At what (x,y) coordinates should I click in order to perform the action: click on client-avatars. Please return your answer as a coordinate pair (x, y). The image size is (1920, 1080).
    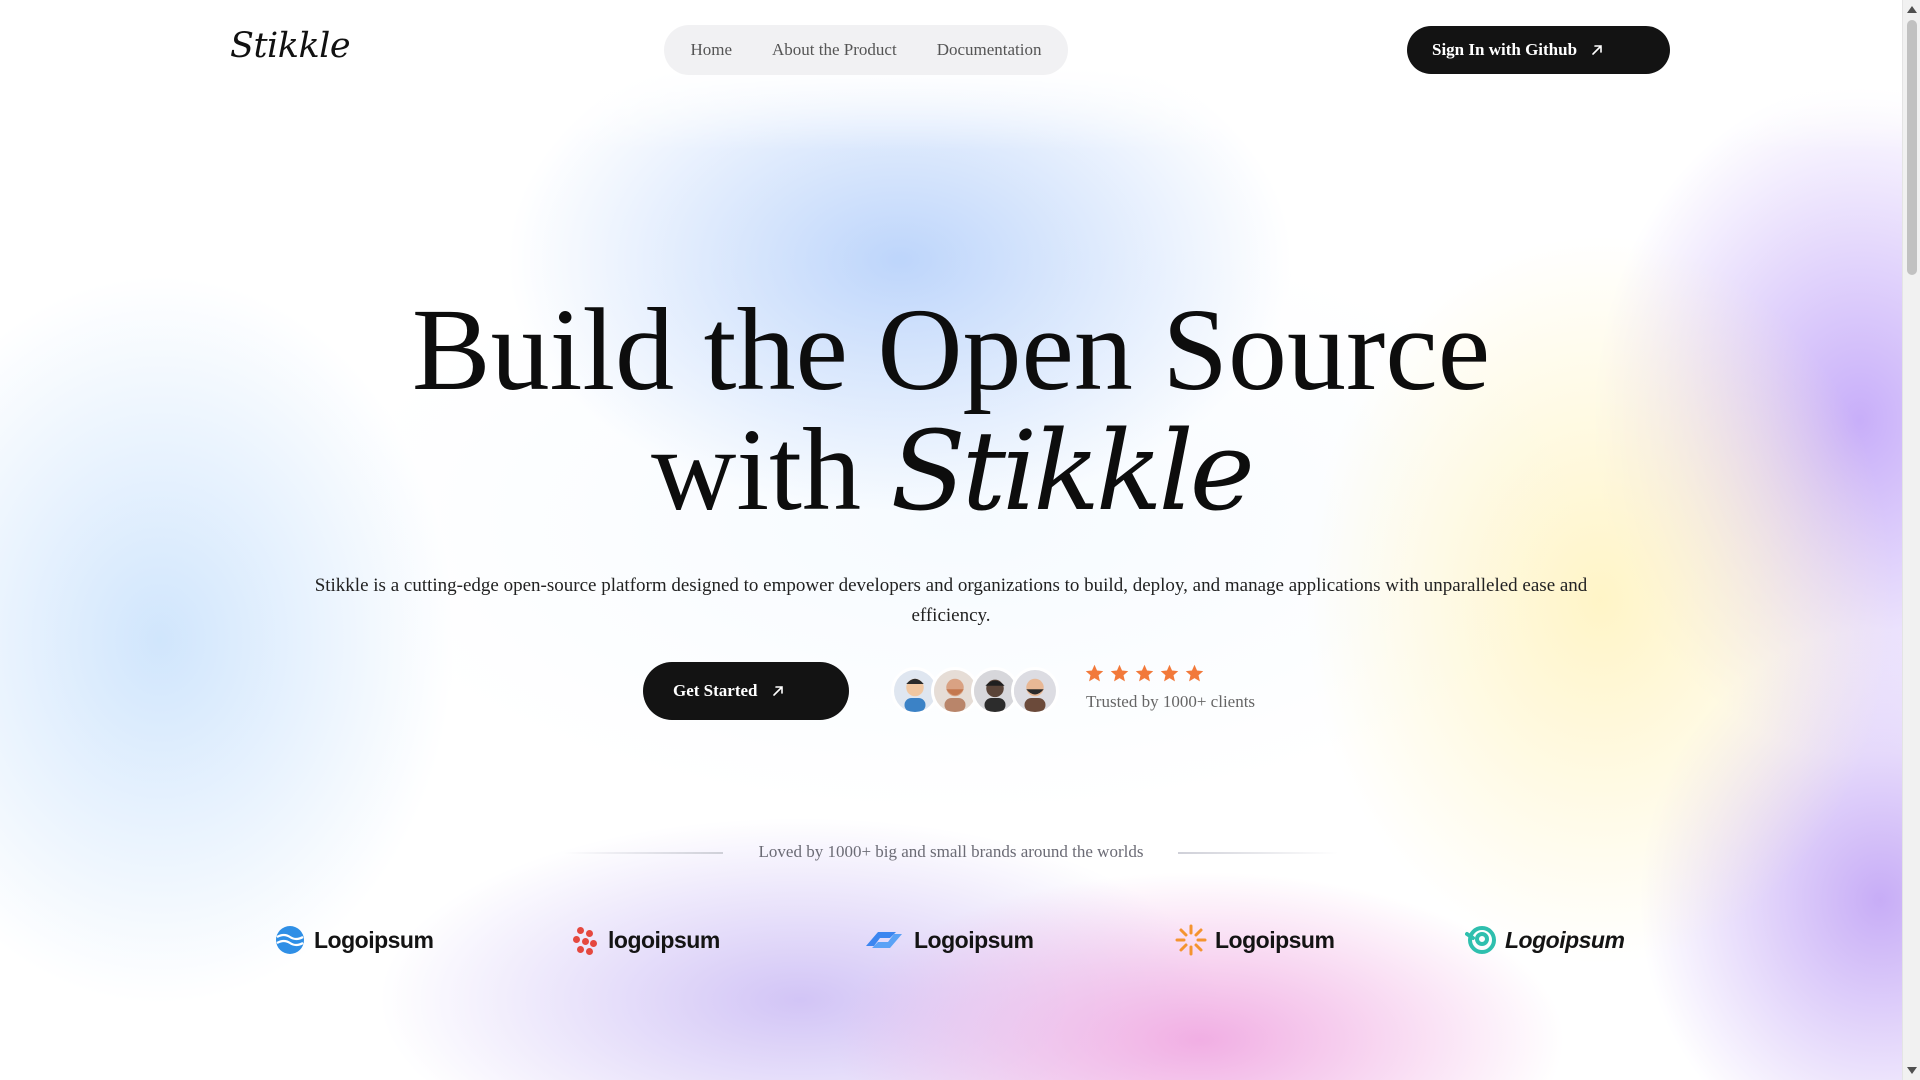
    Looking at the image, I should click on (975, 691).